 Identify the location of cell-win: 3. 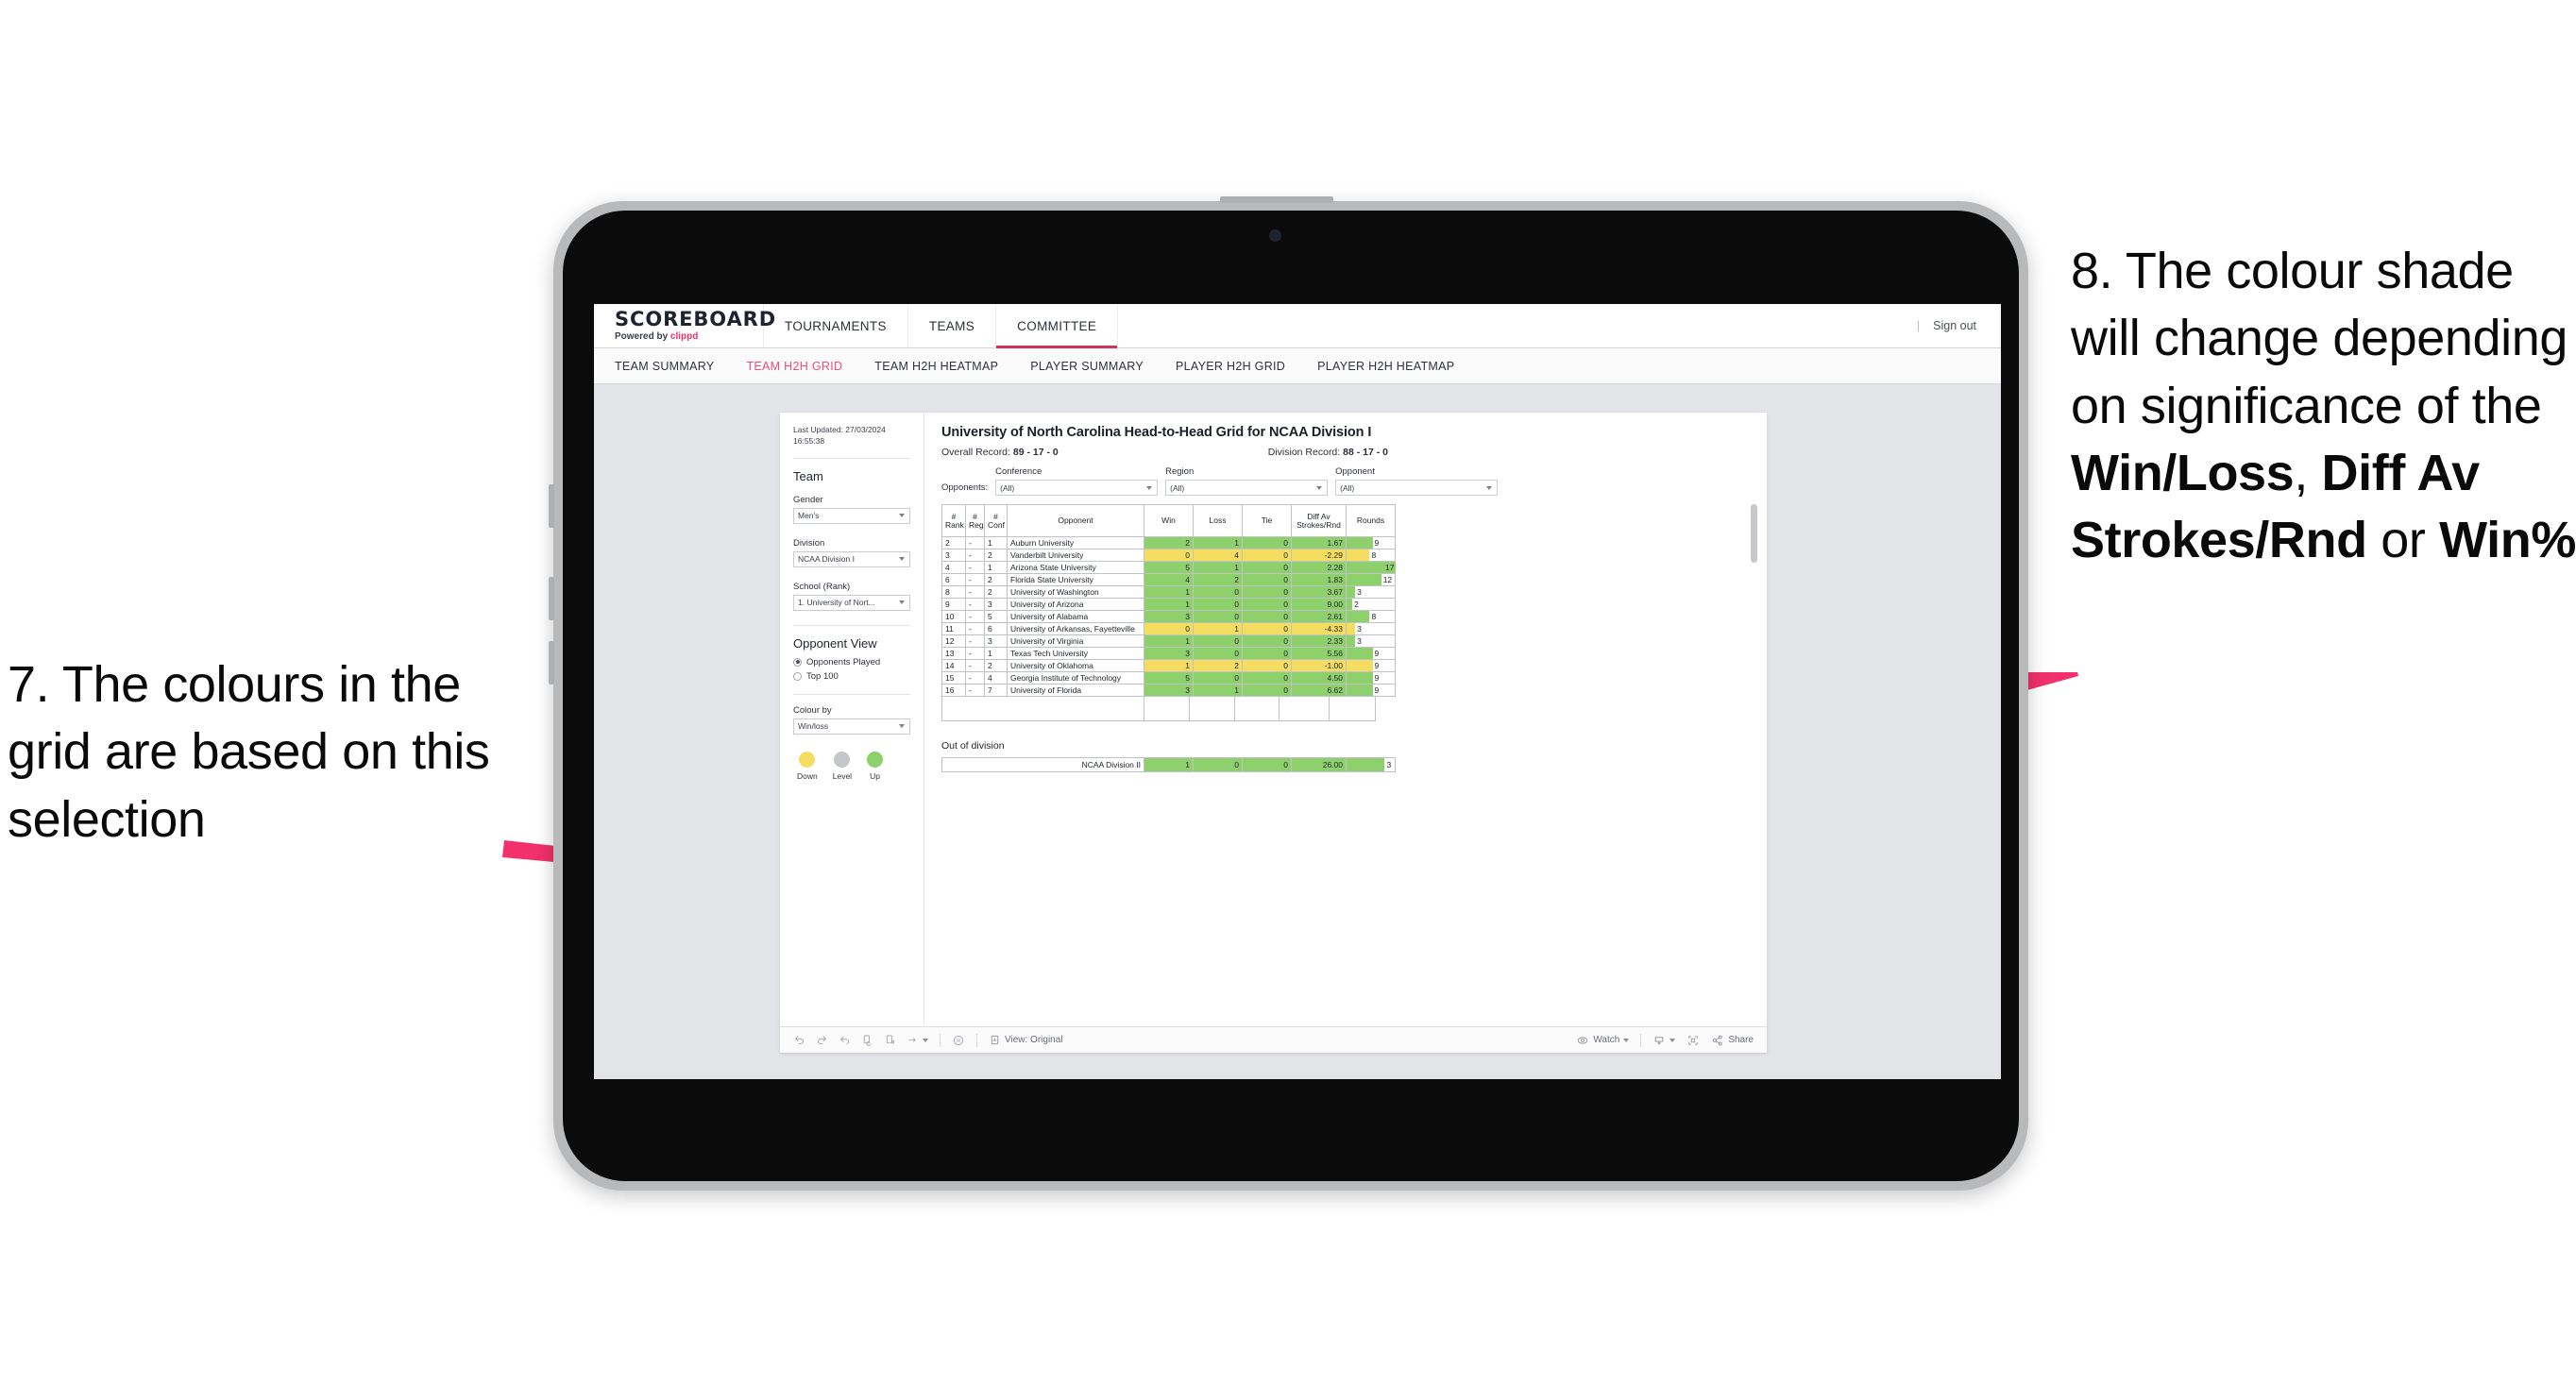
(1169, 653).